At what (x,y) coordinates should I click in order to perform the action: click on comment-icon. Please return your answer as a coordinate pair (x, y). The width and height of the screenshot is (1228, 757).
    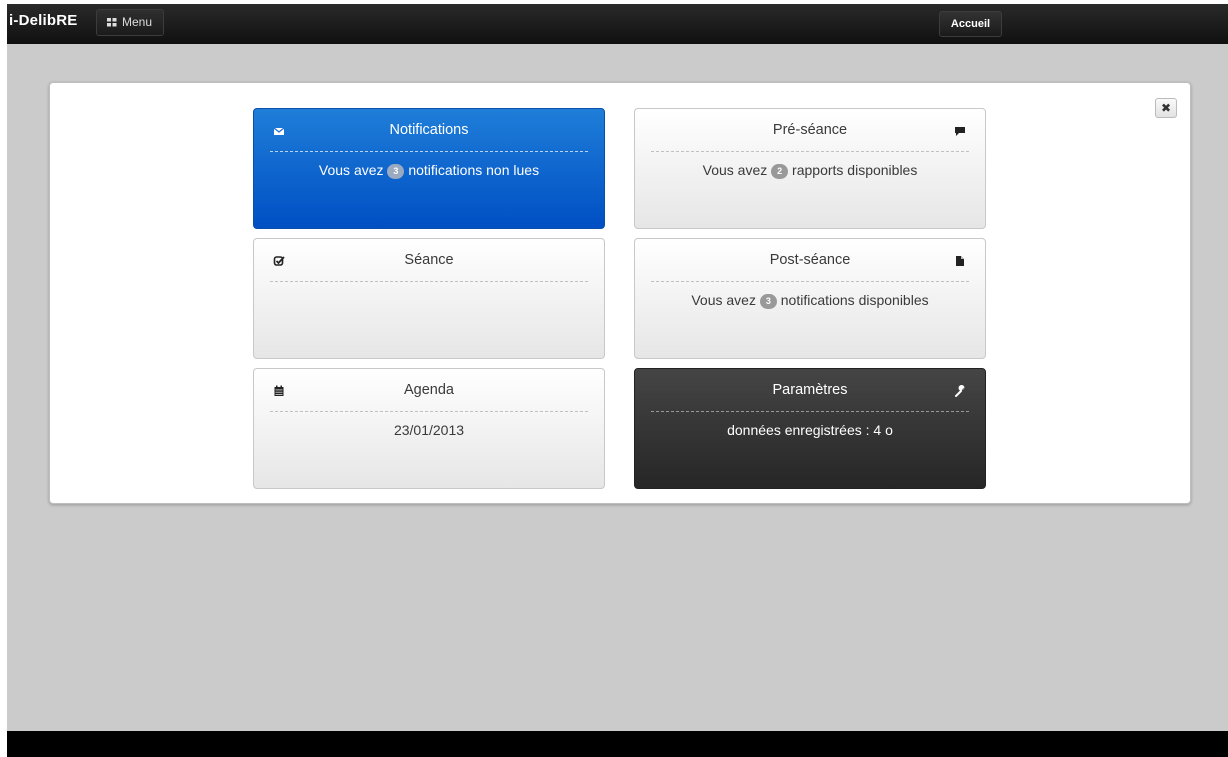
    Looking at the image, I should click on (960, 131).